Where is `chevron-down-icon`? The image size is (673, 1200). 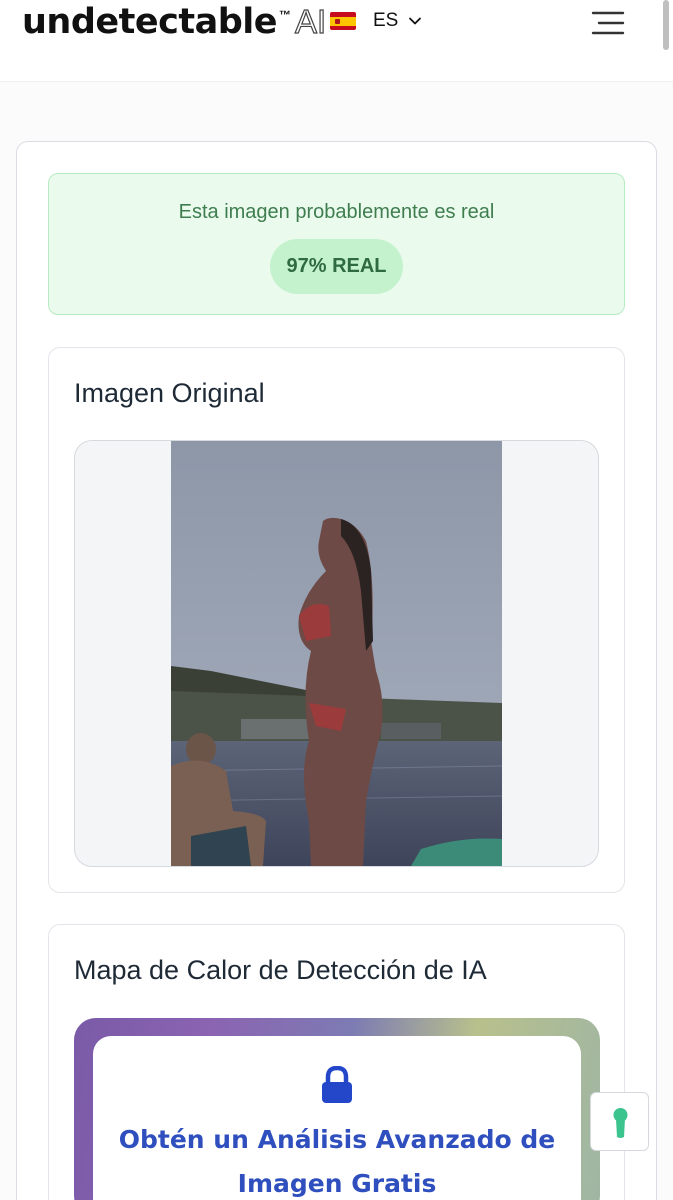
chevron-down-icon is located at coordinates (415, 21).